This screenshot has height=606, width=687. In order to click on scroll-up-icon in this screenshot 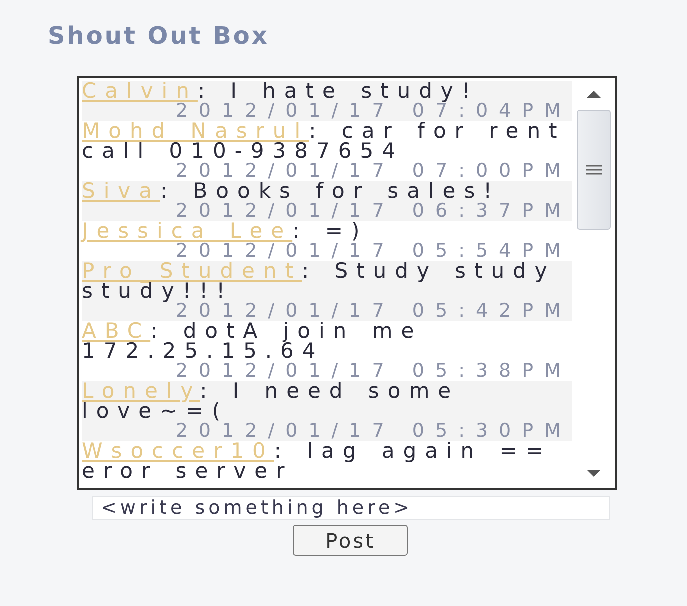, I will do `click(593, 94)`.